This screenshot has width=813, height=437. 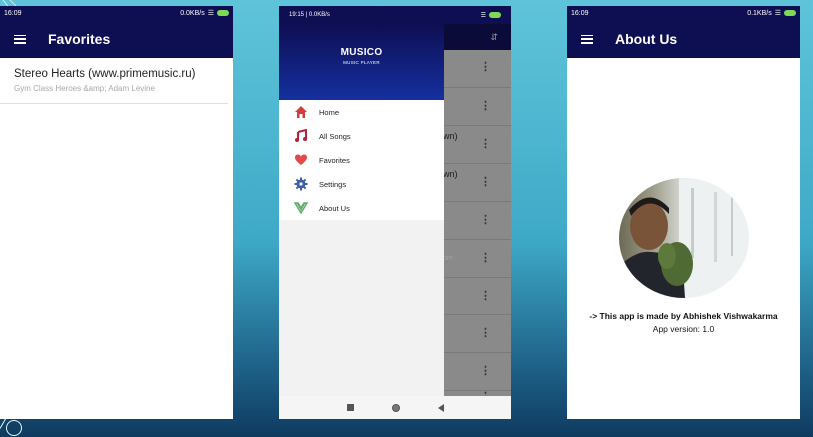 I want to click on system-navigation-bar, so click(x=395, y=407).